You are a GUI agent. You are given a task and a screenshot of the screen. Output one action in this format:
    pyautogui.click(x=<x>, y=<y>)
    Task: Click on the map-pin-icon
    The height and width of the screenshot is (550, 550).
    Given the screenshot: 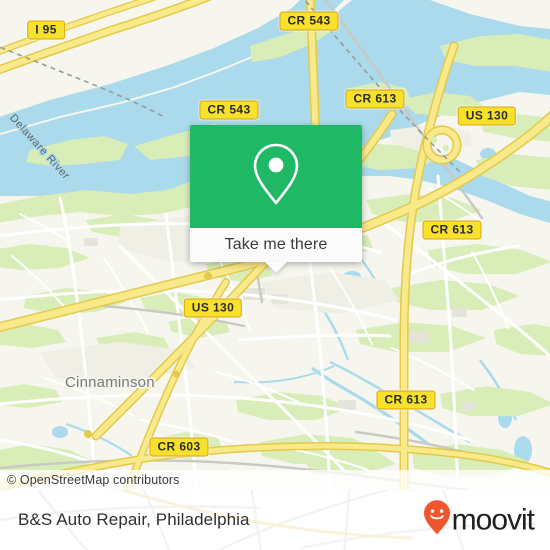 What is the action you would take?
    pyautogui.click(x=276, y=176)
    